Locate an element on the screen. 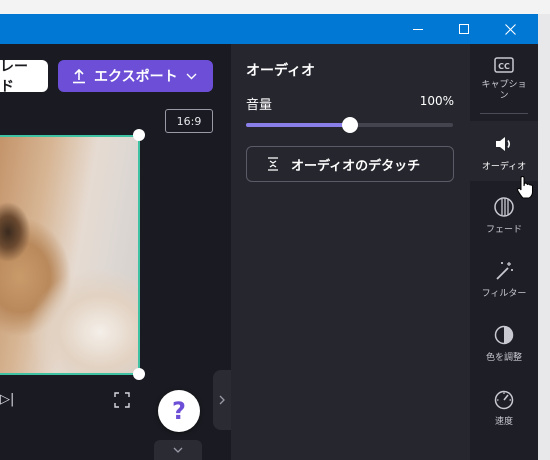 The image size is (550, 460). toolbar-item-captions: CC キャプション is located at coordinates (504, 83).